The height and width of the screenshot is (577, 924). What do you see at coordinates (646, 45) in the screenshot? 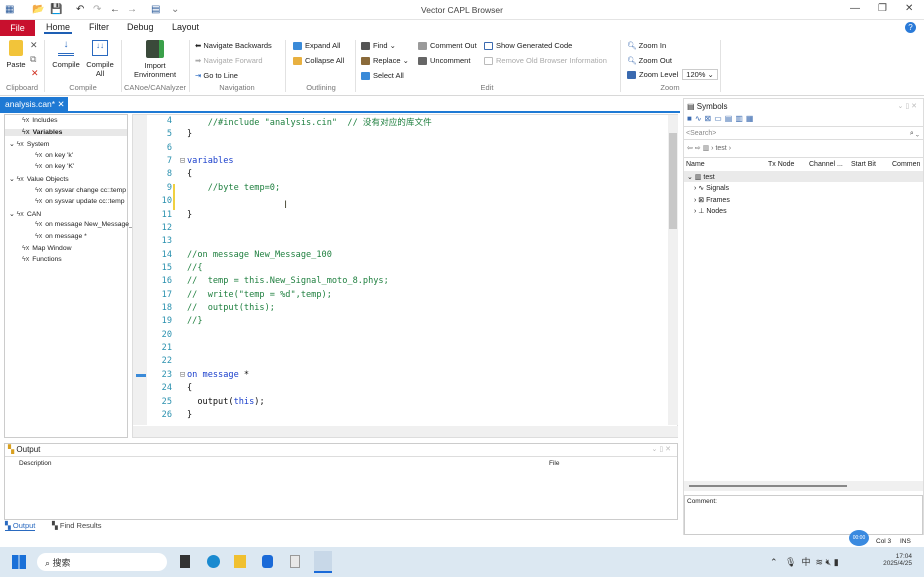
I see `zoom-in-button: 🔍︎ Zoom In` at bounding box center [646, 45].